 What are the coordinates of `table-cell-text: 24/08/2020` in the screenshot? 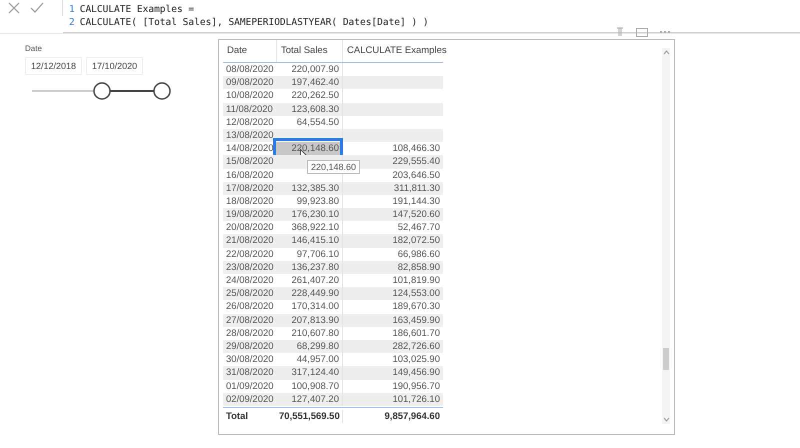 It's located at (250, 281).